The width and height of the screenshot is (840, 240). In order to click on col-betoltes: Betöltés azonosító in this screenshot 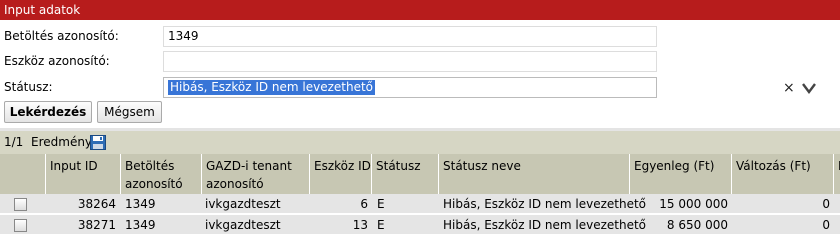, I will do `click(160, 174)`.